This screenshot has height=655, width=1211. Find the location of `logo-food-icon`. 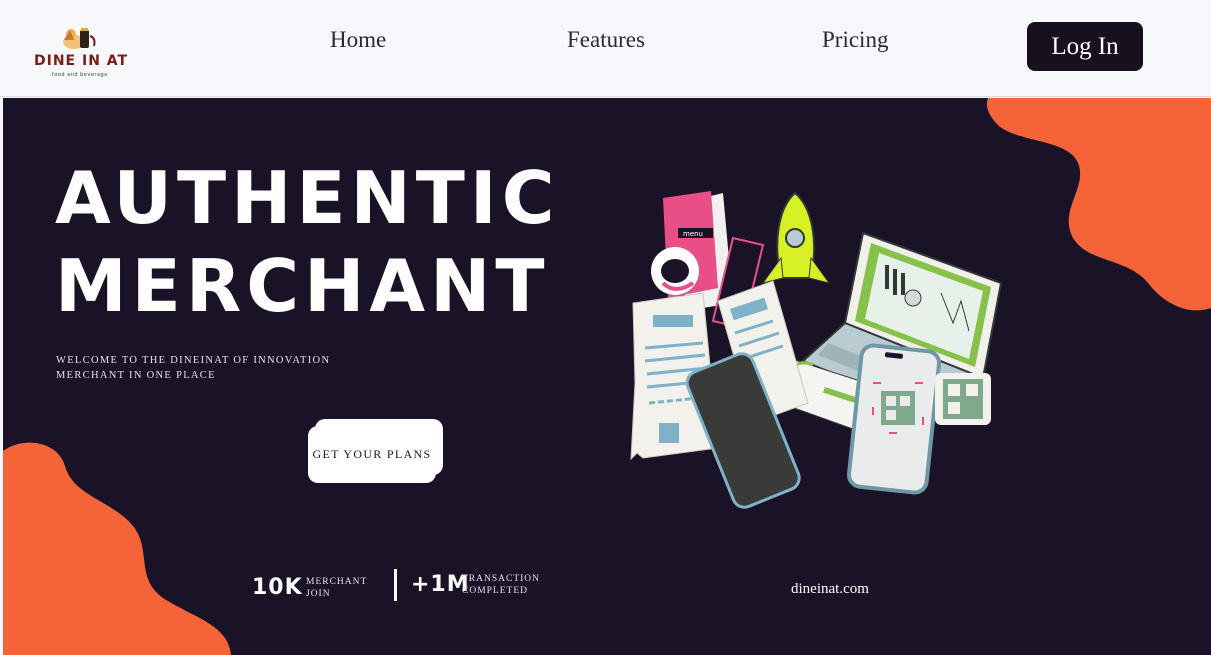

logo-food-icon is located at coordinates (79, 38).